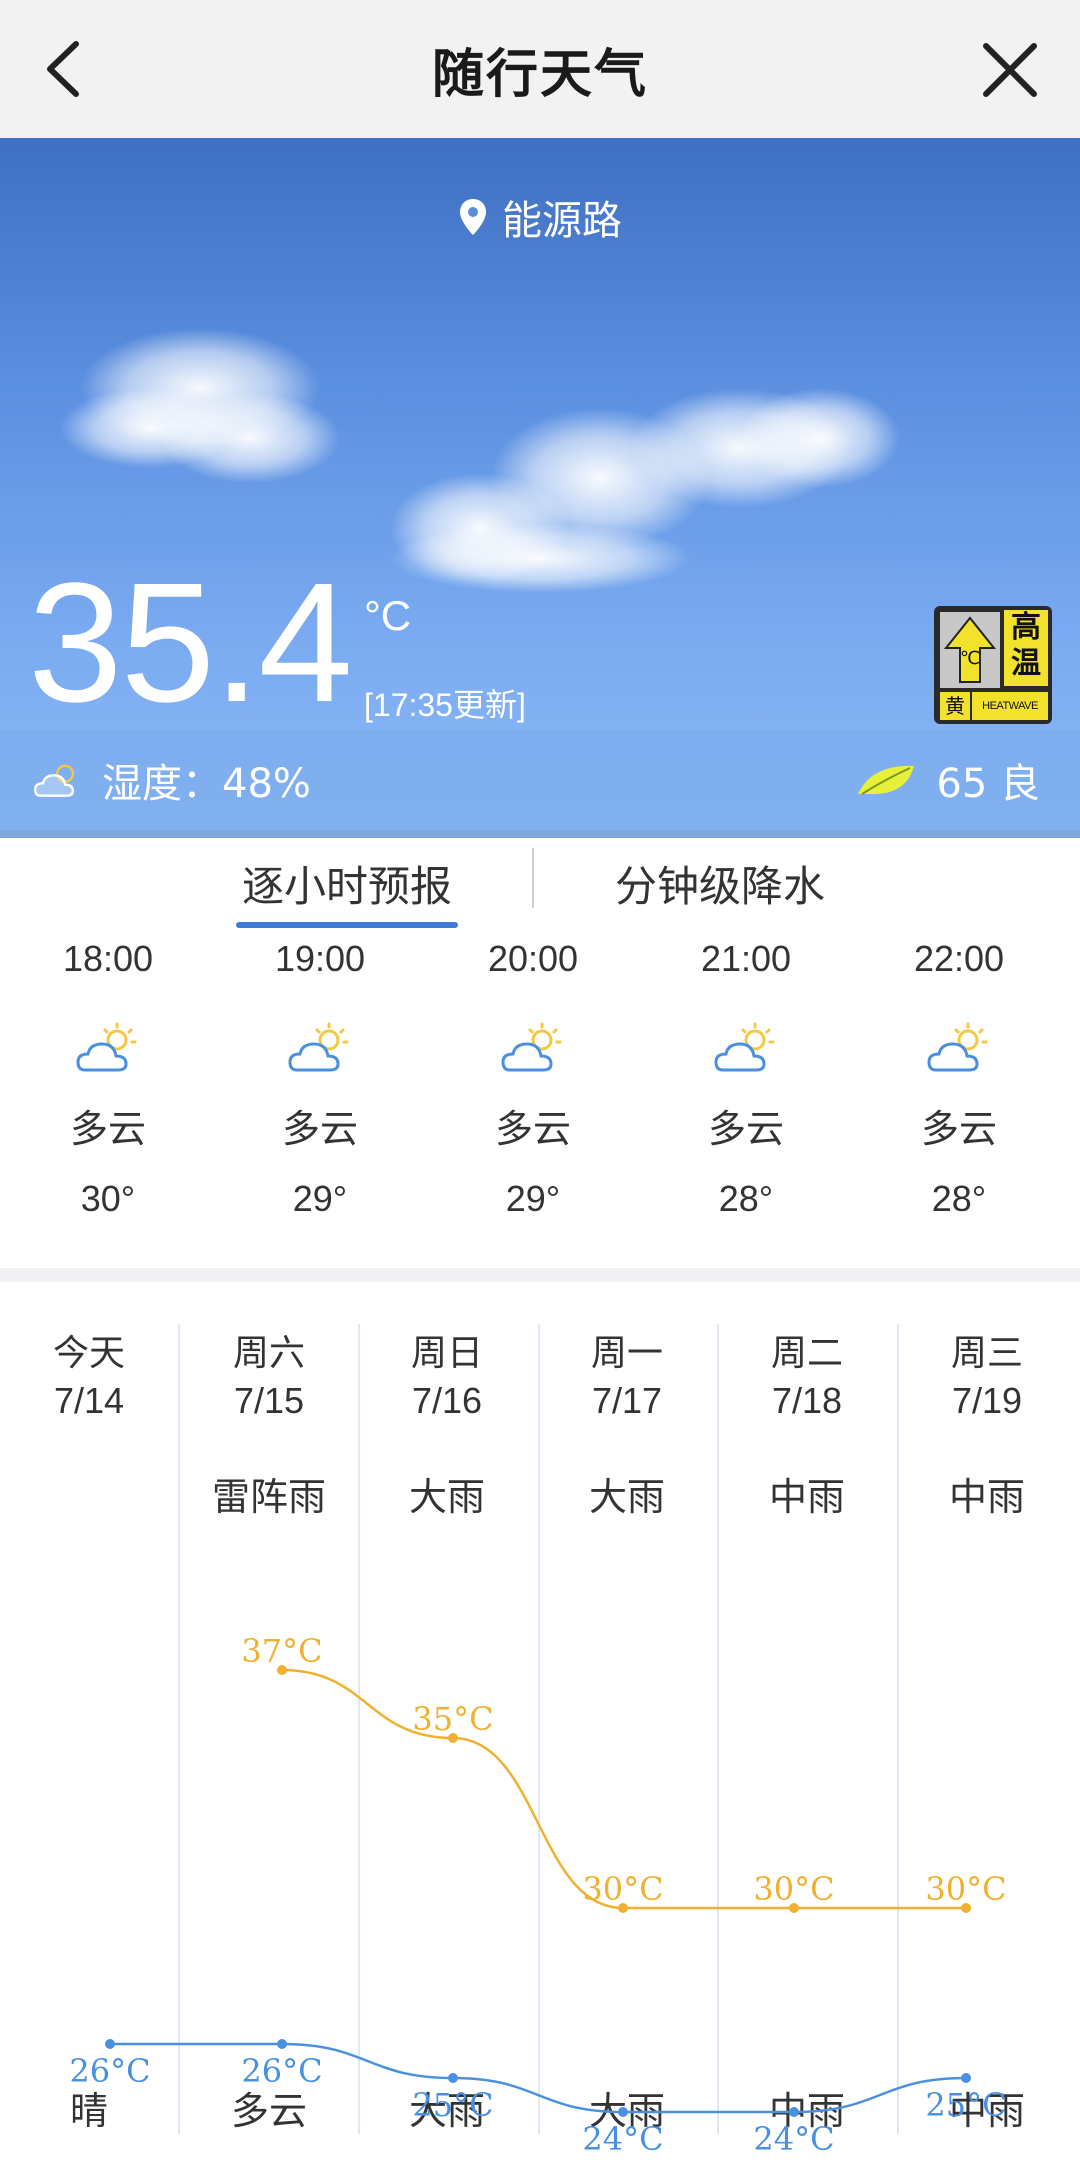 This screenshot has width=1080, height=2181. I want to click on back-chevron-icon, so click(65, 69).